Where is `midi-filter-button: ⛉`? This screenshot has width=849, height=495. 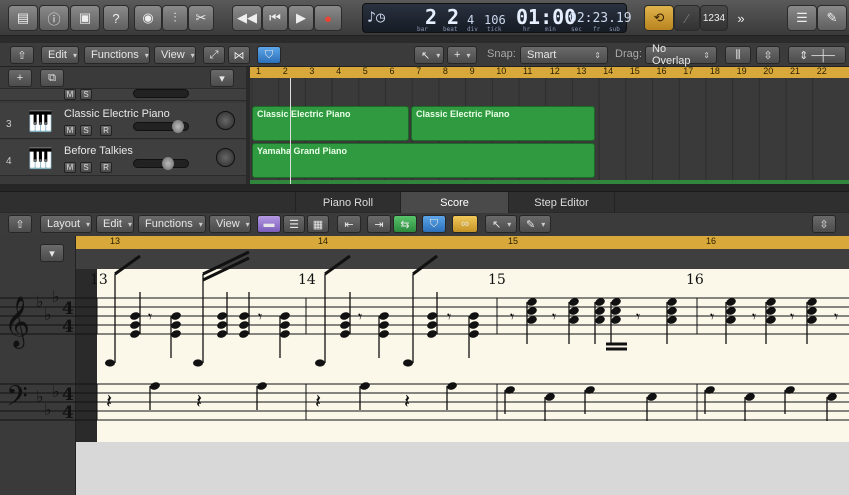
midi-filter-button: ⛉ is located at coordinates (269, 55).